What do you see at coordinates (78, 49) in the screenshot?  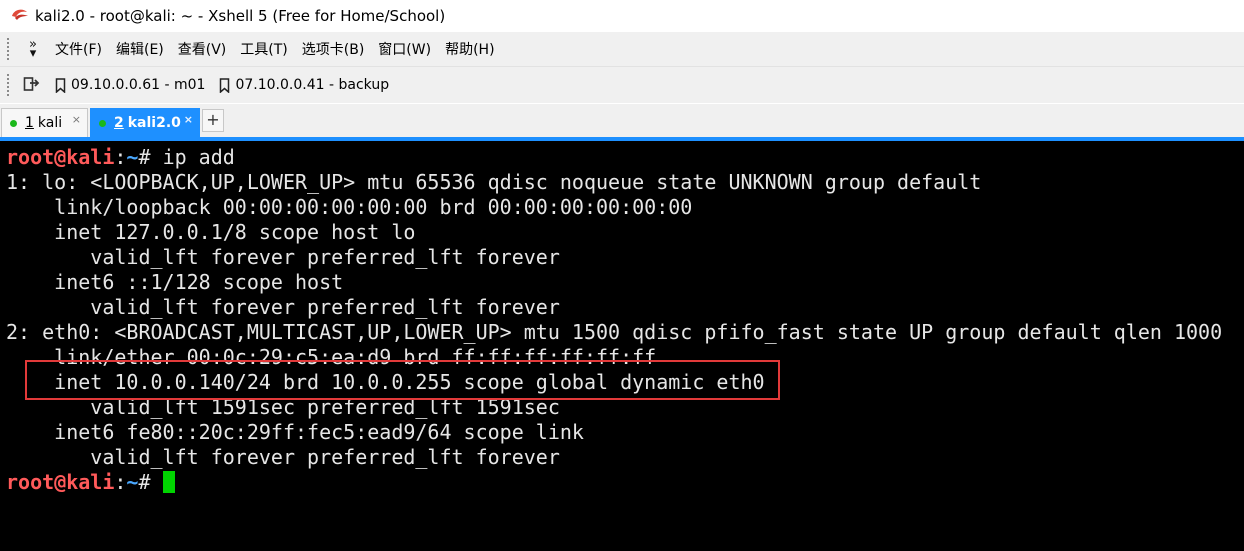 I see `menu-file: 文件(F)` at bounding box center [78, 49].